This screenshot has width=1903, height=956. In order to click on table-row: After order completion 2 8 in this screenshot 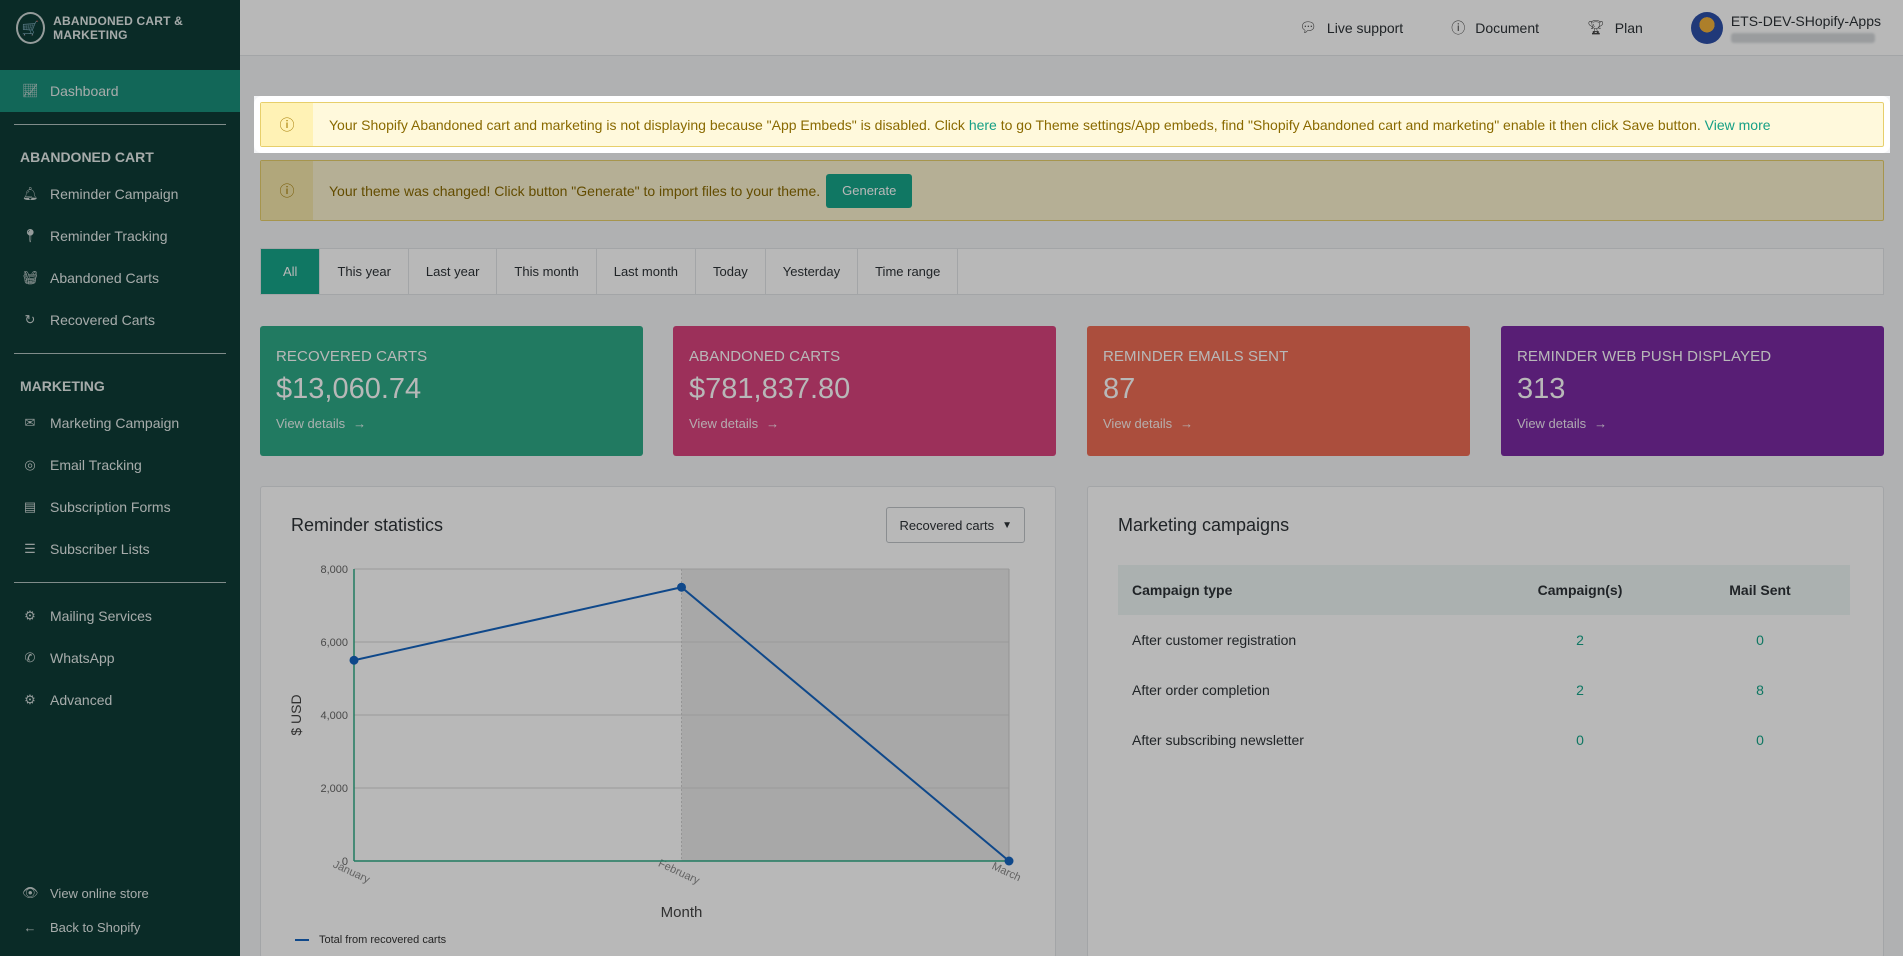, I will do `click(1484, 690)`.